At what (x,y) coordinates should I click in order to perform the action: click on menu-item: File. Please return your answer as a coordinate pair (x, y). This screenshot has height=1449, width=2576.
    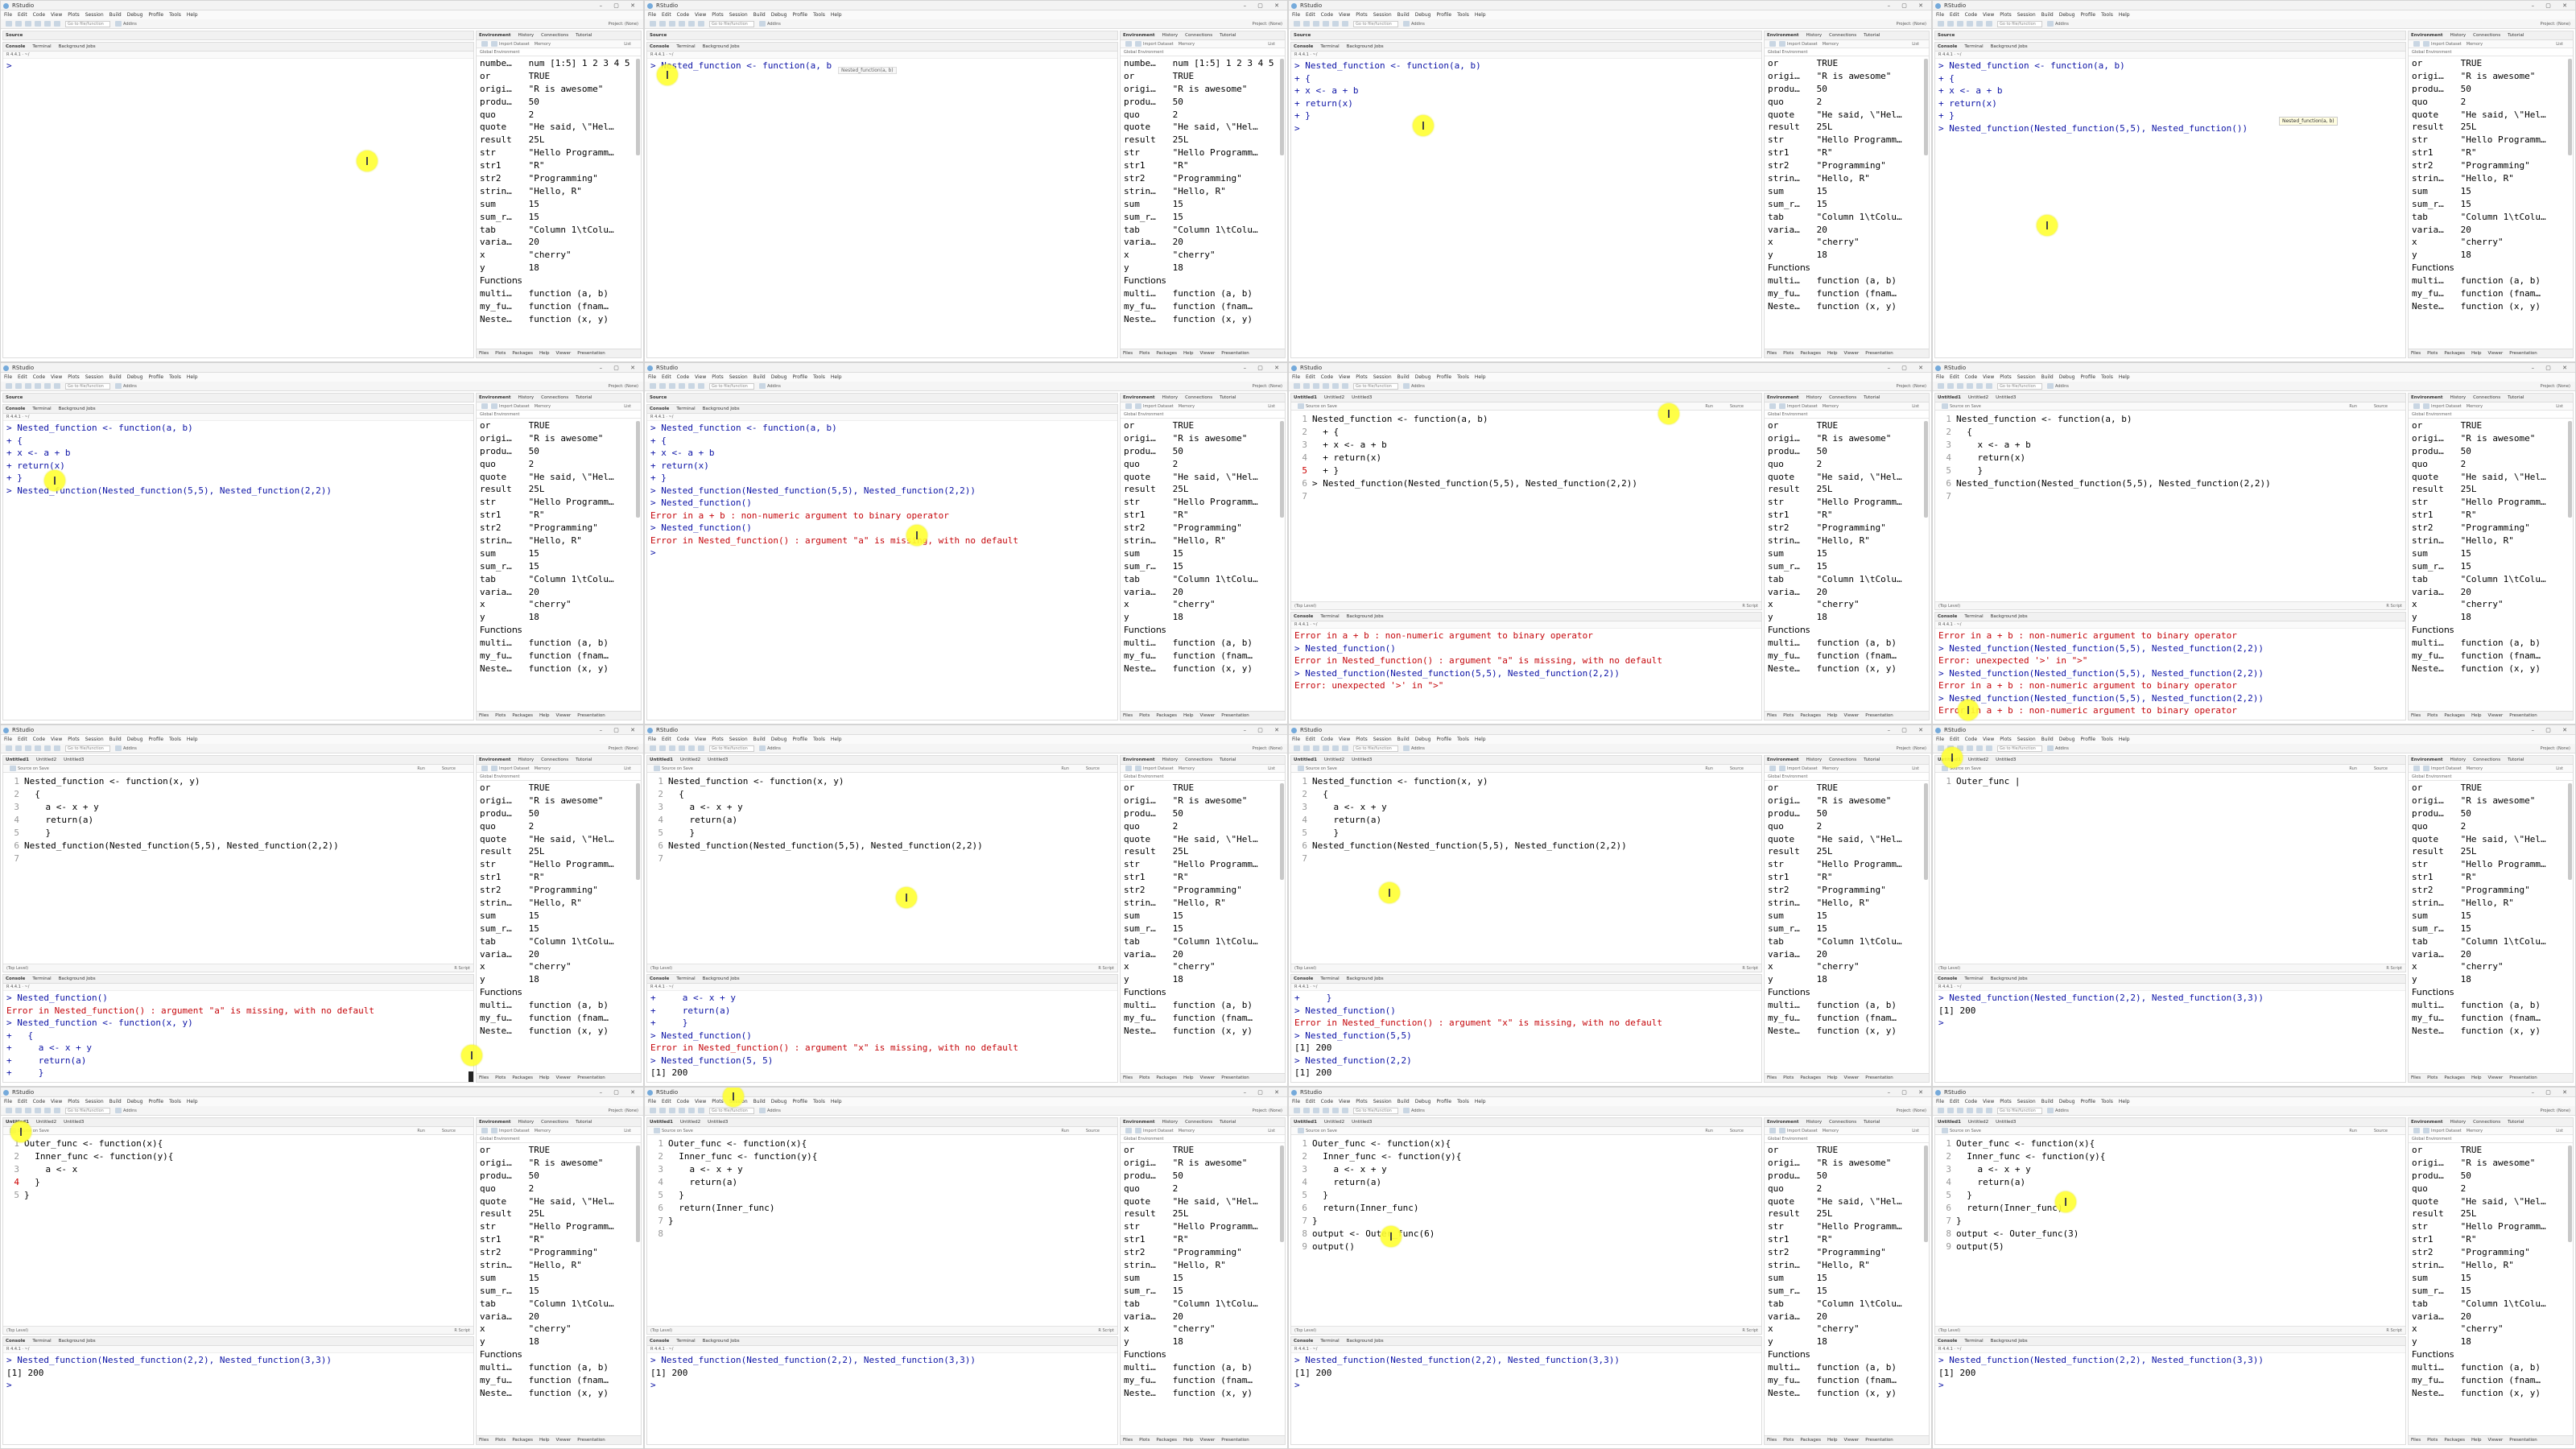
    Looking at the image, I should click on (1940, 15).